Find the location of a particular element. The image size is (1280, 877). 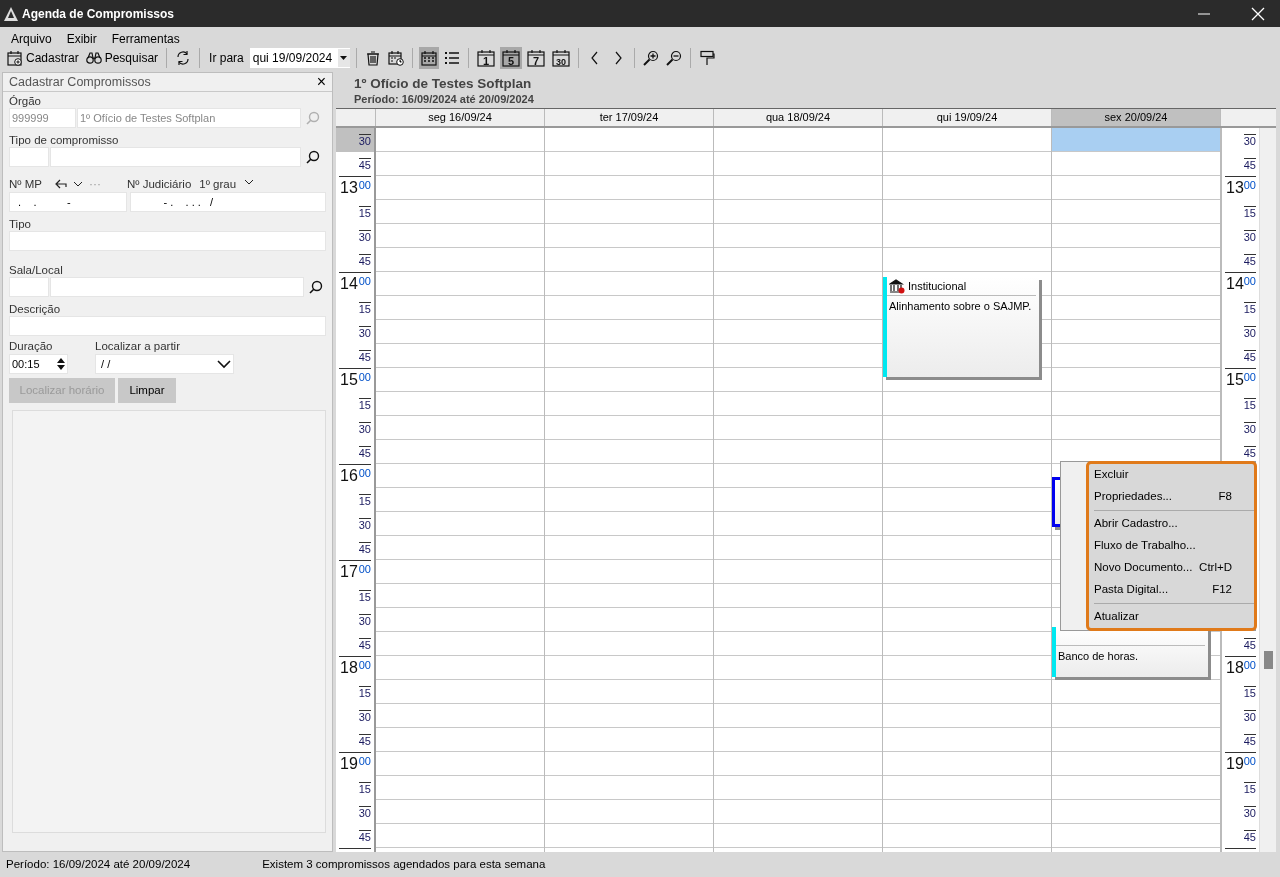

toolbar-button: Cadastrar is located at coordinates (43, 58).